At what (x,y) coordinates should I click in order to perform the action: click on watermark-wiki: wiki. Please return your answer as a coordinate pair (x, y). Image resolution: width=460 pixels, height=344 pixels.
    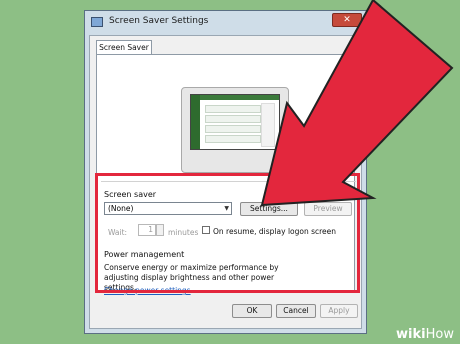
    Looking at the image, I should click on (411, 334).